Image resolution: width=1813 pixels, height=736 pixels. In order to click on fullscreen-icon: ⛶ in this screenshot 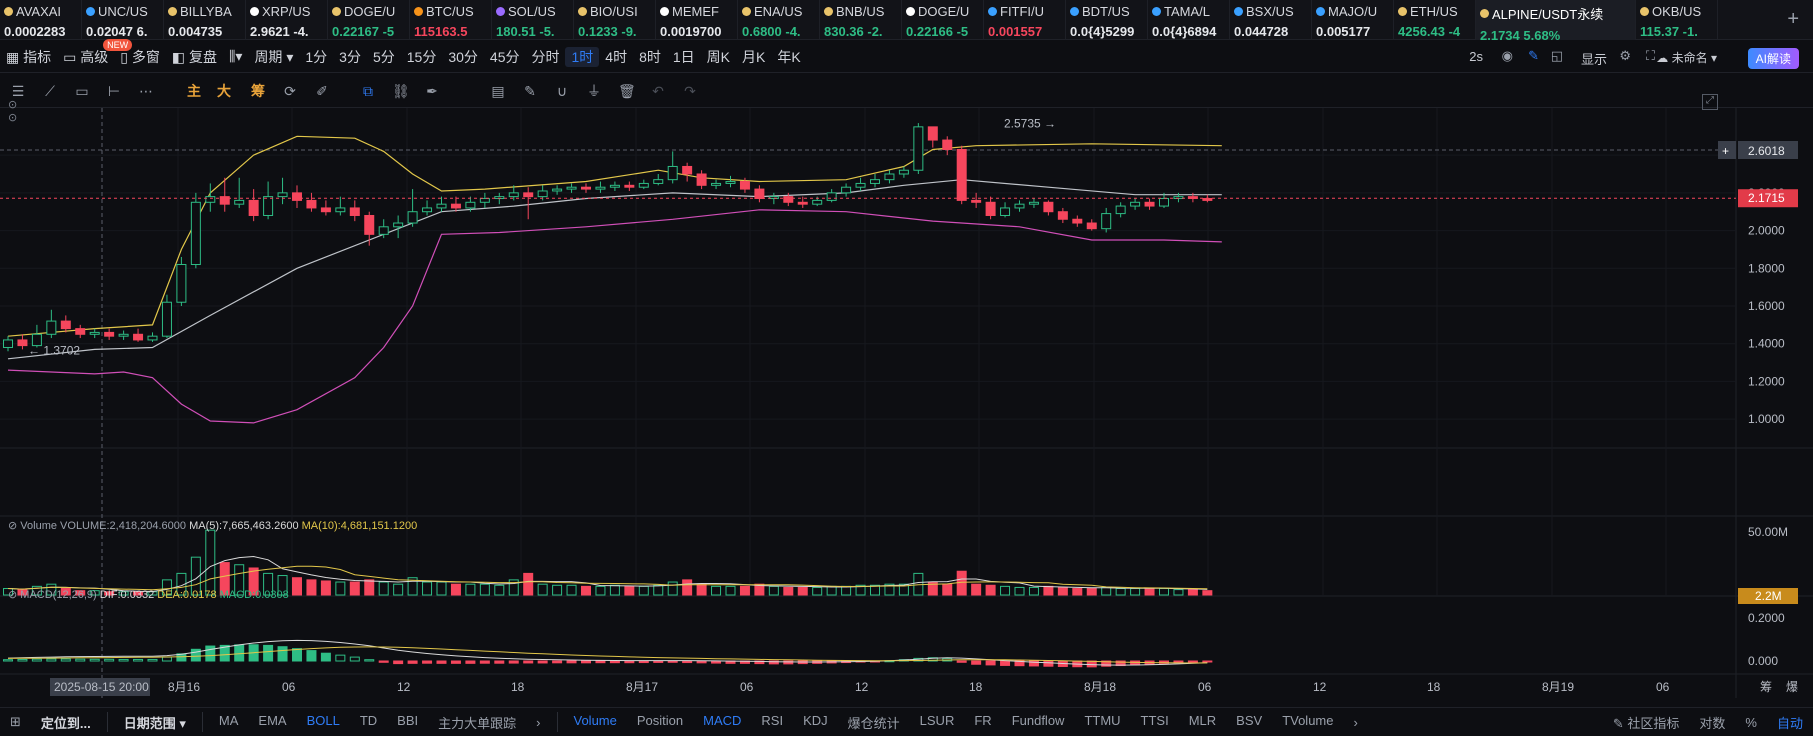, I will do `click(1650, 56)`.